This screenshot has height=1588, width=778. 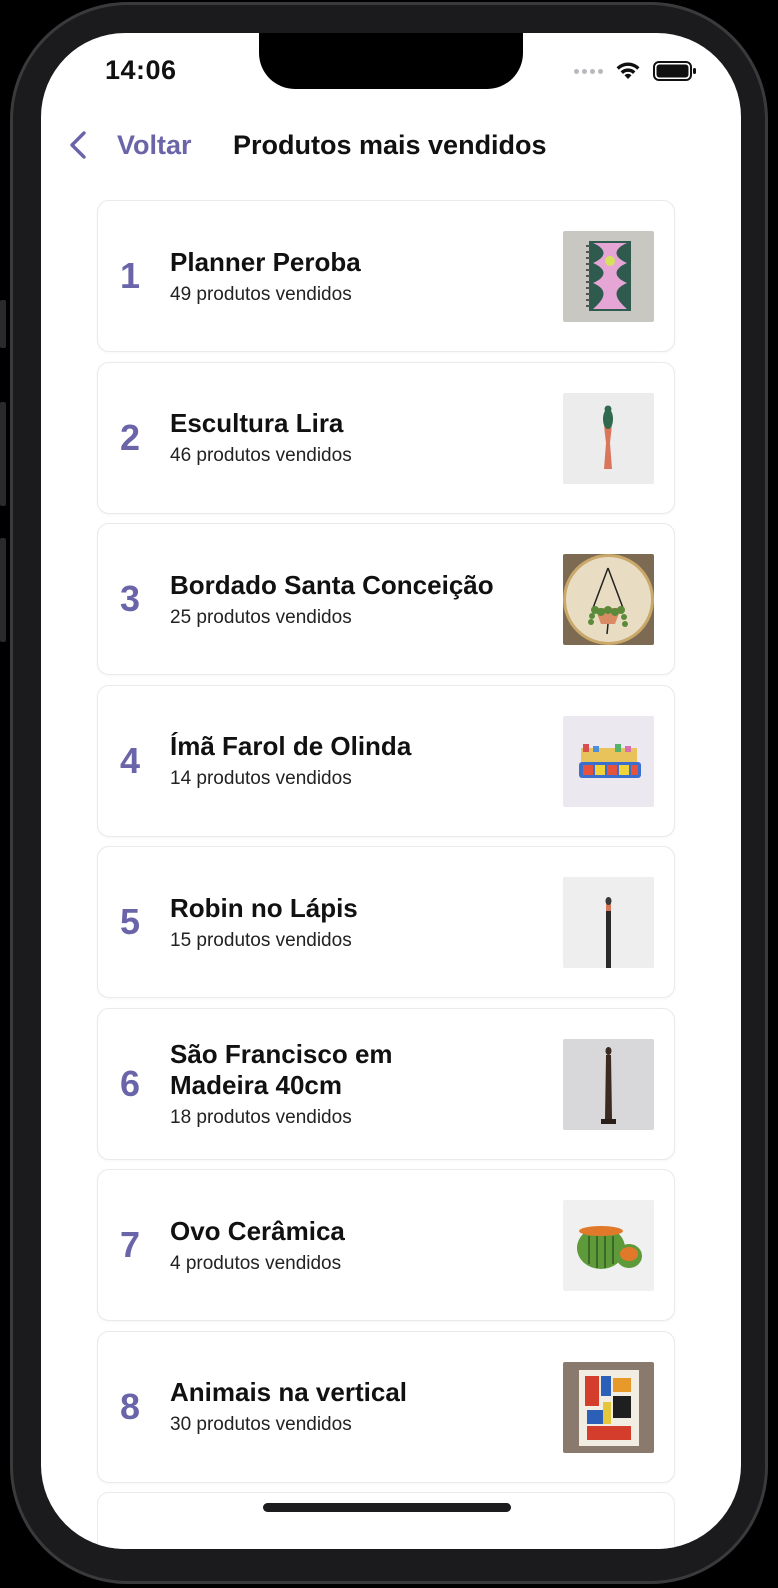 I want to click on product-name: Ímã Farol de Olinda, so click(x=291, y=746).